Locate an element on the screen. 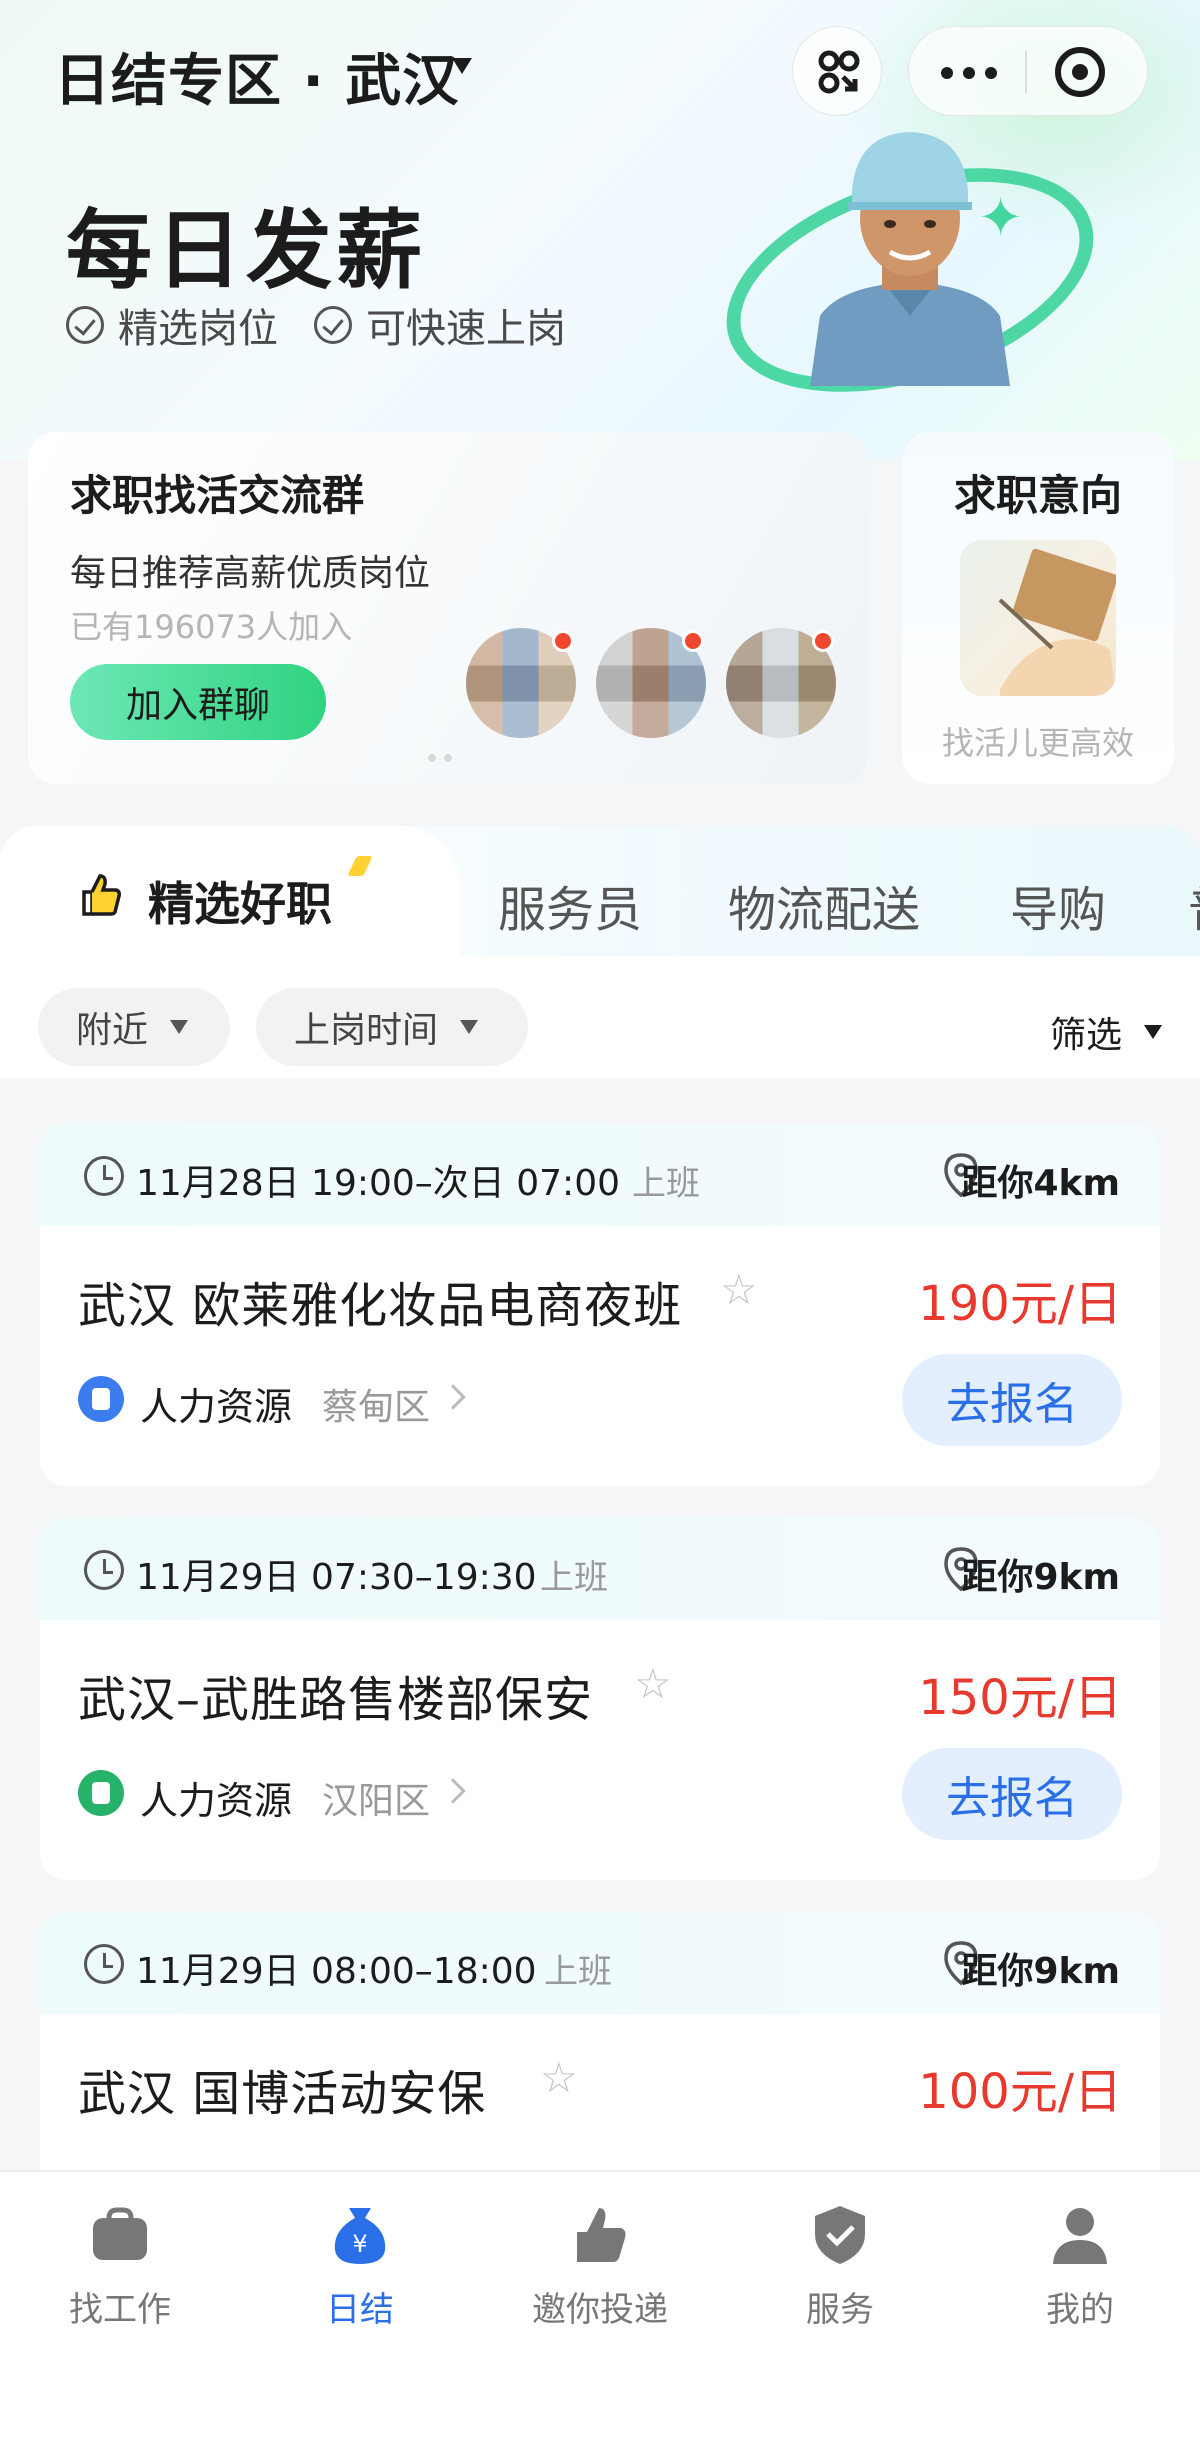 The width and height of the screenshot is (1200, 2444). tab-featured-label: 精选好职 is located at coordinates (240, 904).